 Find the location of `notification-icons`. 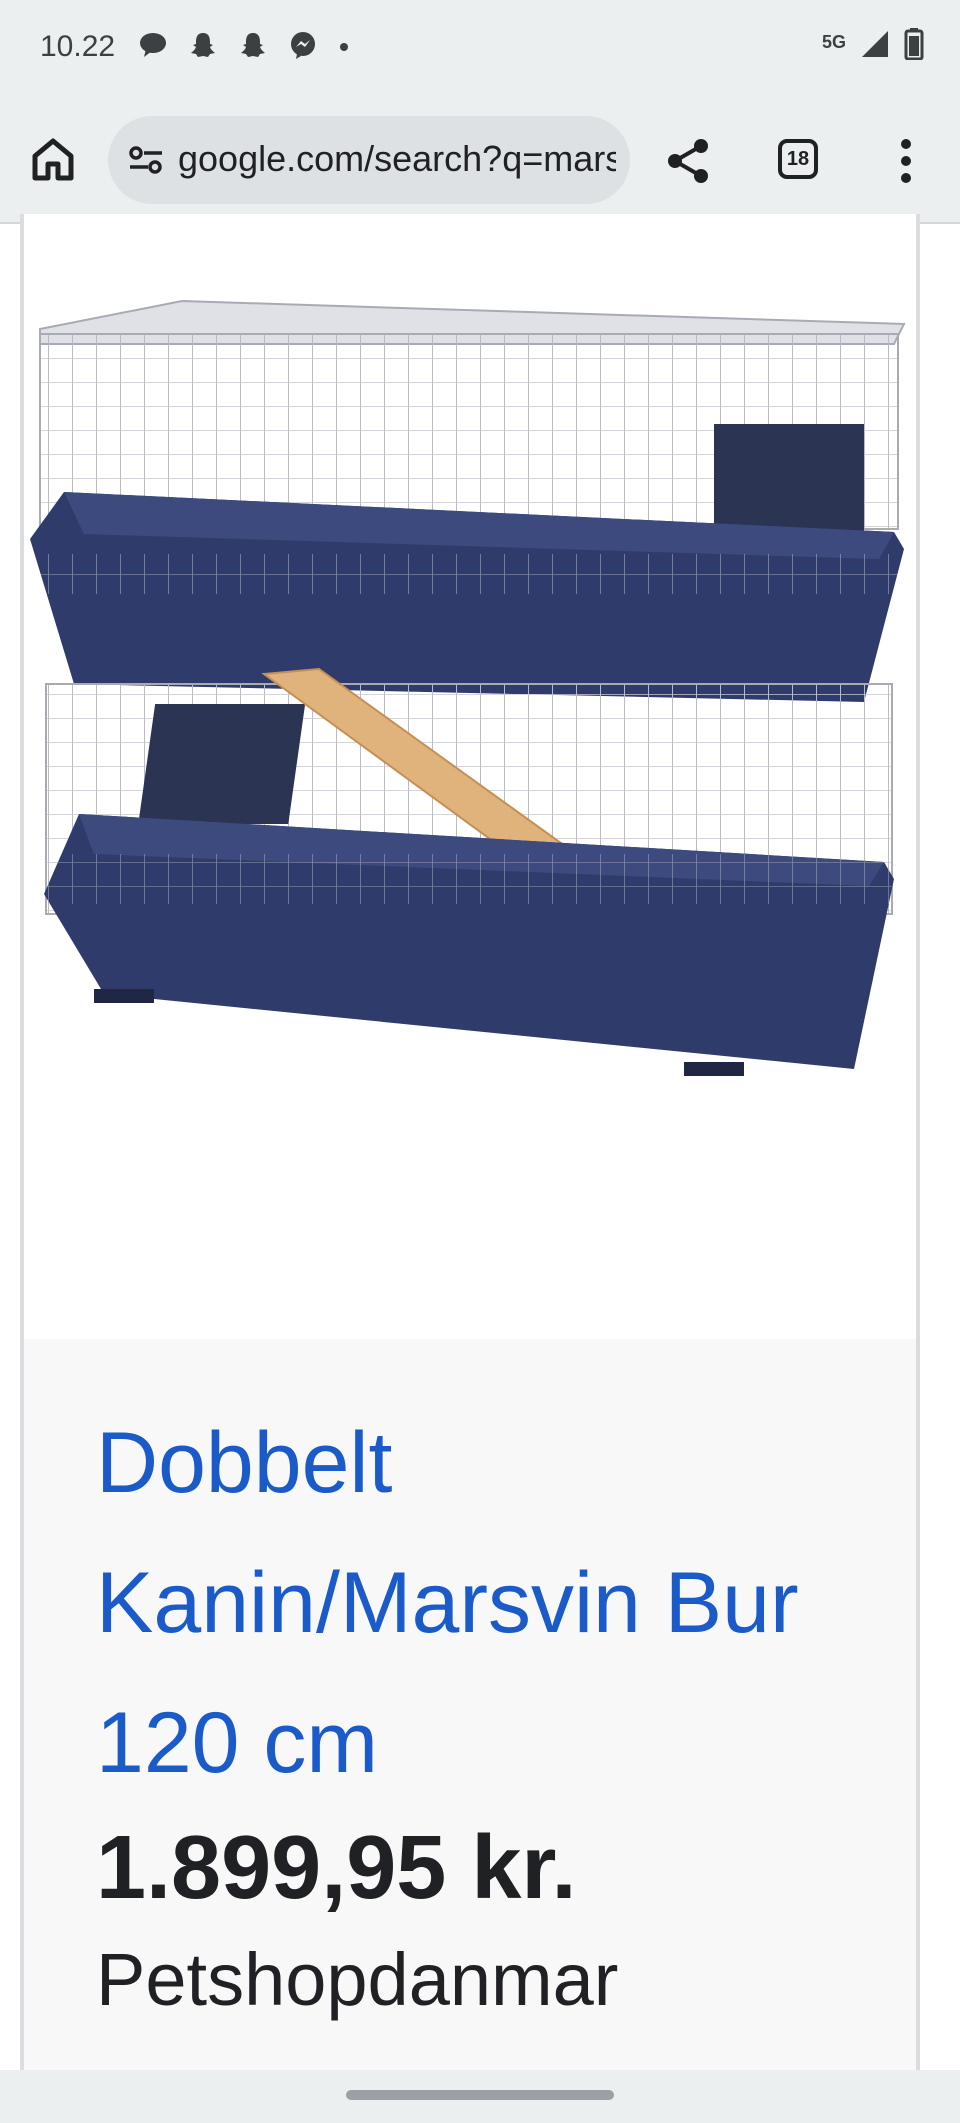

notification-icons is located at coordinates (244, 47).